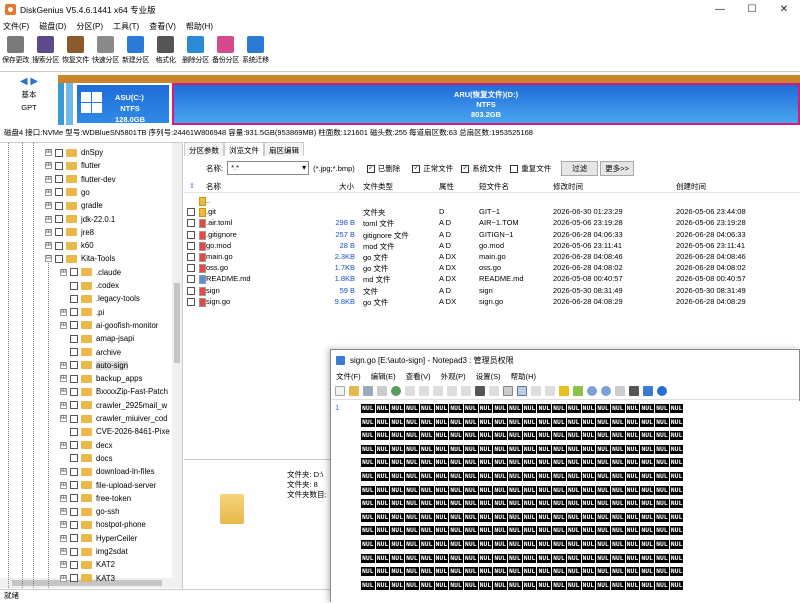 Image resolution: width=800 pixels, height=603 pixels. Describe the element at coordinates (80, 258) in the screenshot. I see `tree-node: ⊟ Kita-Tools` at that location.